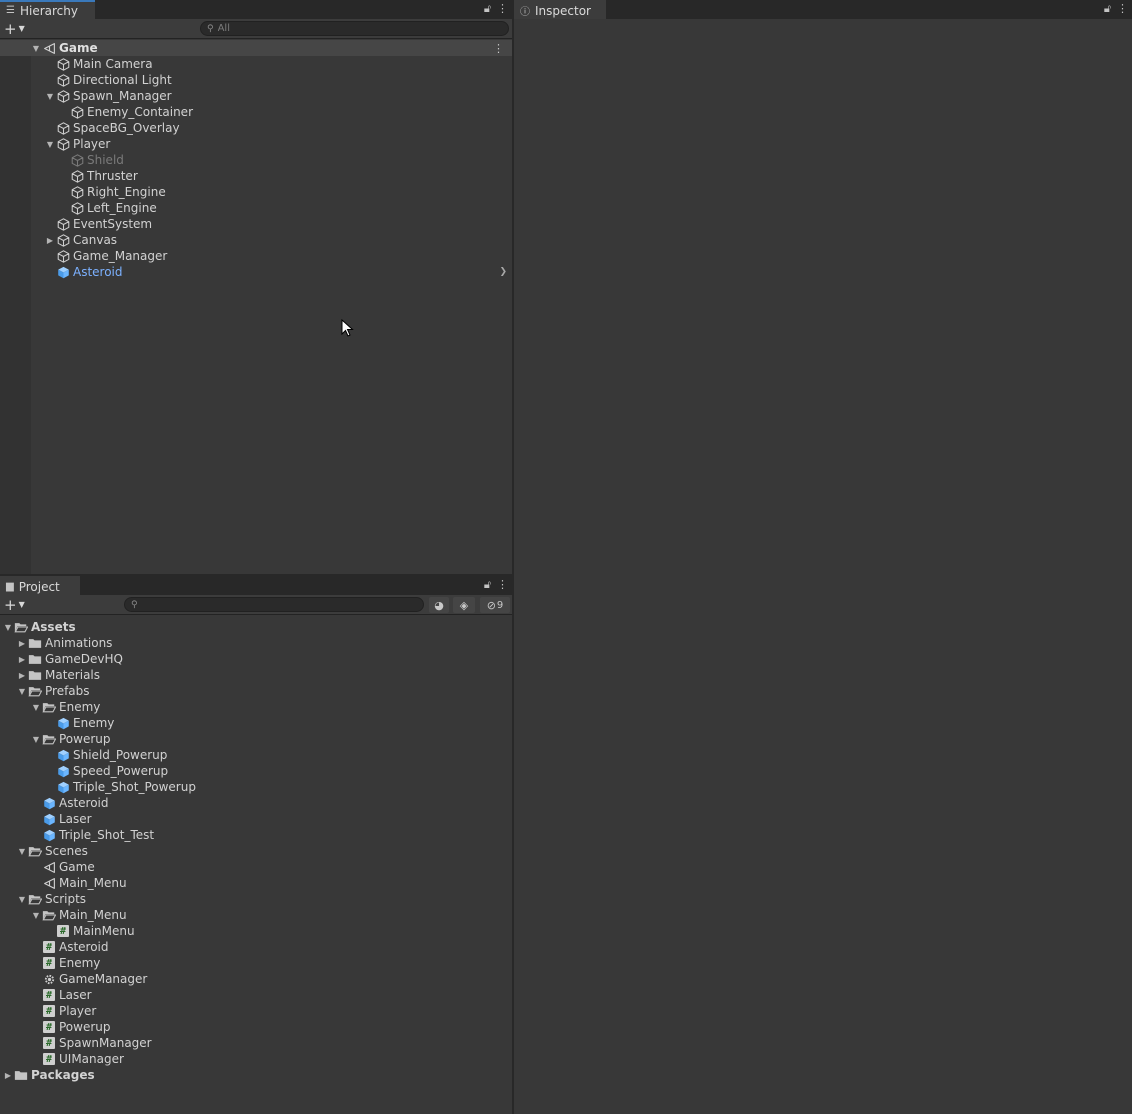 This screenshot has height=1114, width=1132. Describe the element at coordinates (256, 803) in the screenshot. I see `project-item: Asteroid` at that location.